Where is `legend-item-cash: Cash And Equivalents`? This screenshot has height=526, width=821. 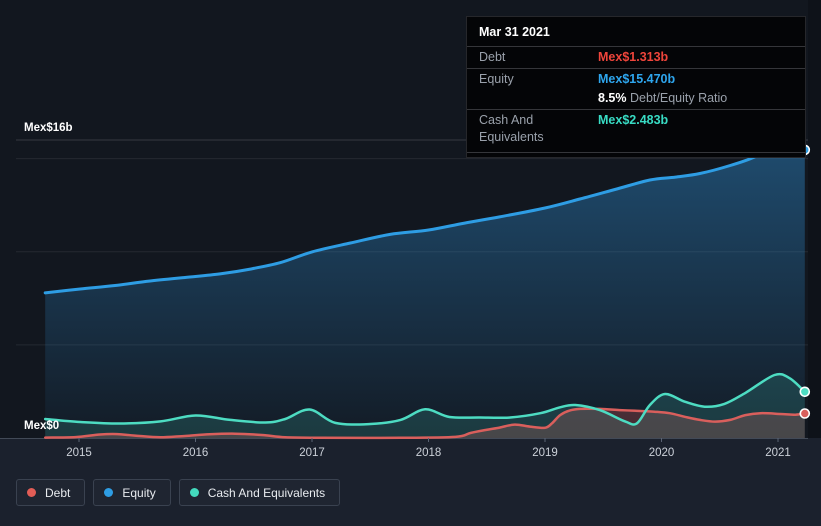 legend-item-cash: Cash And Equivalents is located at coordinates (259, 492).